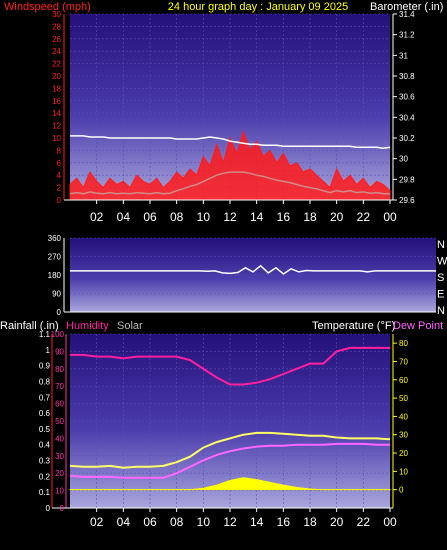 The height and width of the screenshot is (550, 447). I want to click on windspeed-tick-label: 2, so click(59, 188).